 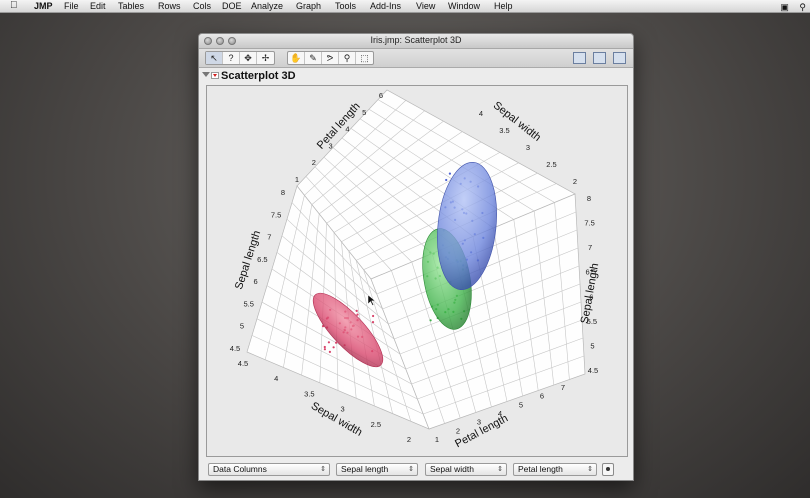 I want to click on menu-file: File, so click(x=71, y=6).